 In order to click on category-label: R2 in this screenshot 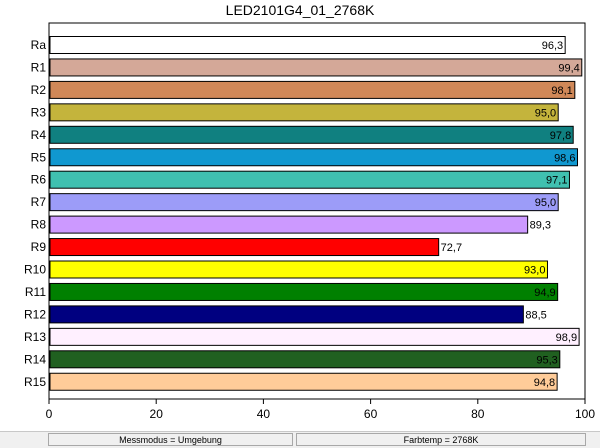, I will do `click(39, 90)`.